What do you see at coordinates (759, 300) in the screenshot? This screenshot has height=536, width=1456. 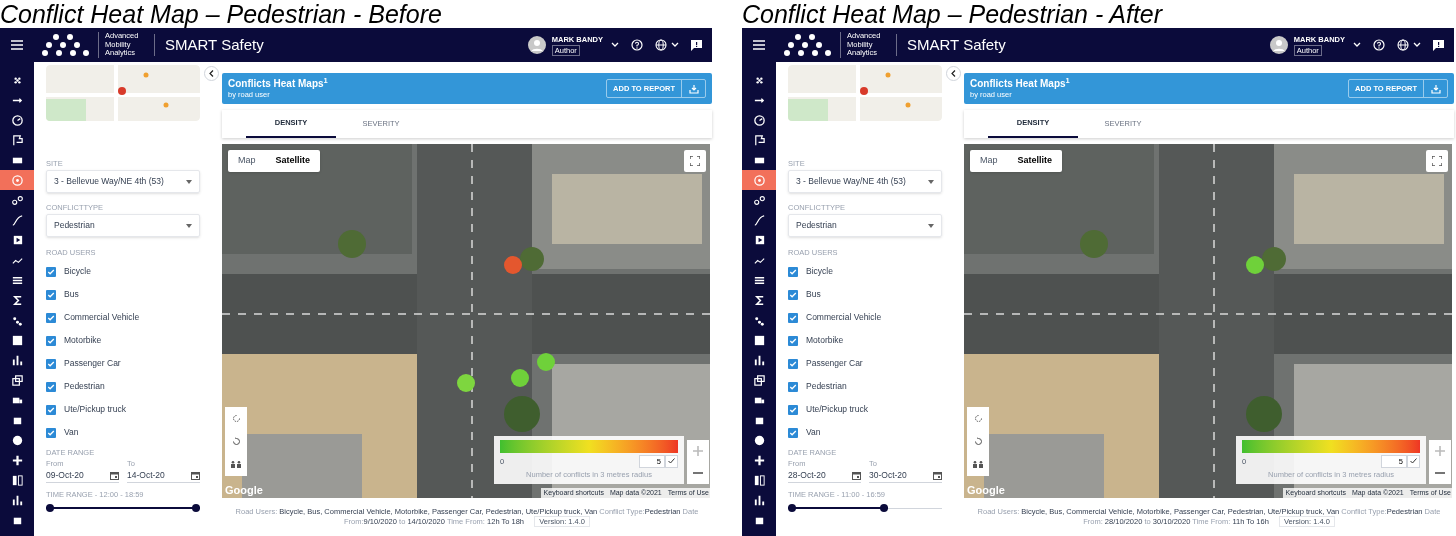 I see `sum-icon` at bounding box center [759, 300].